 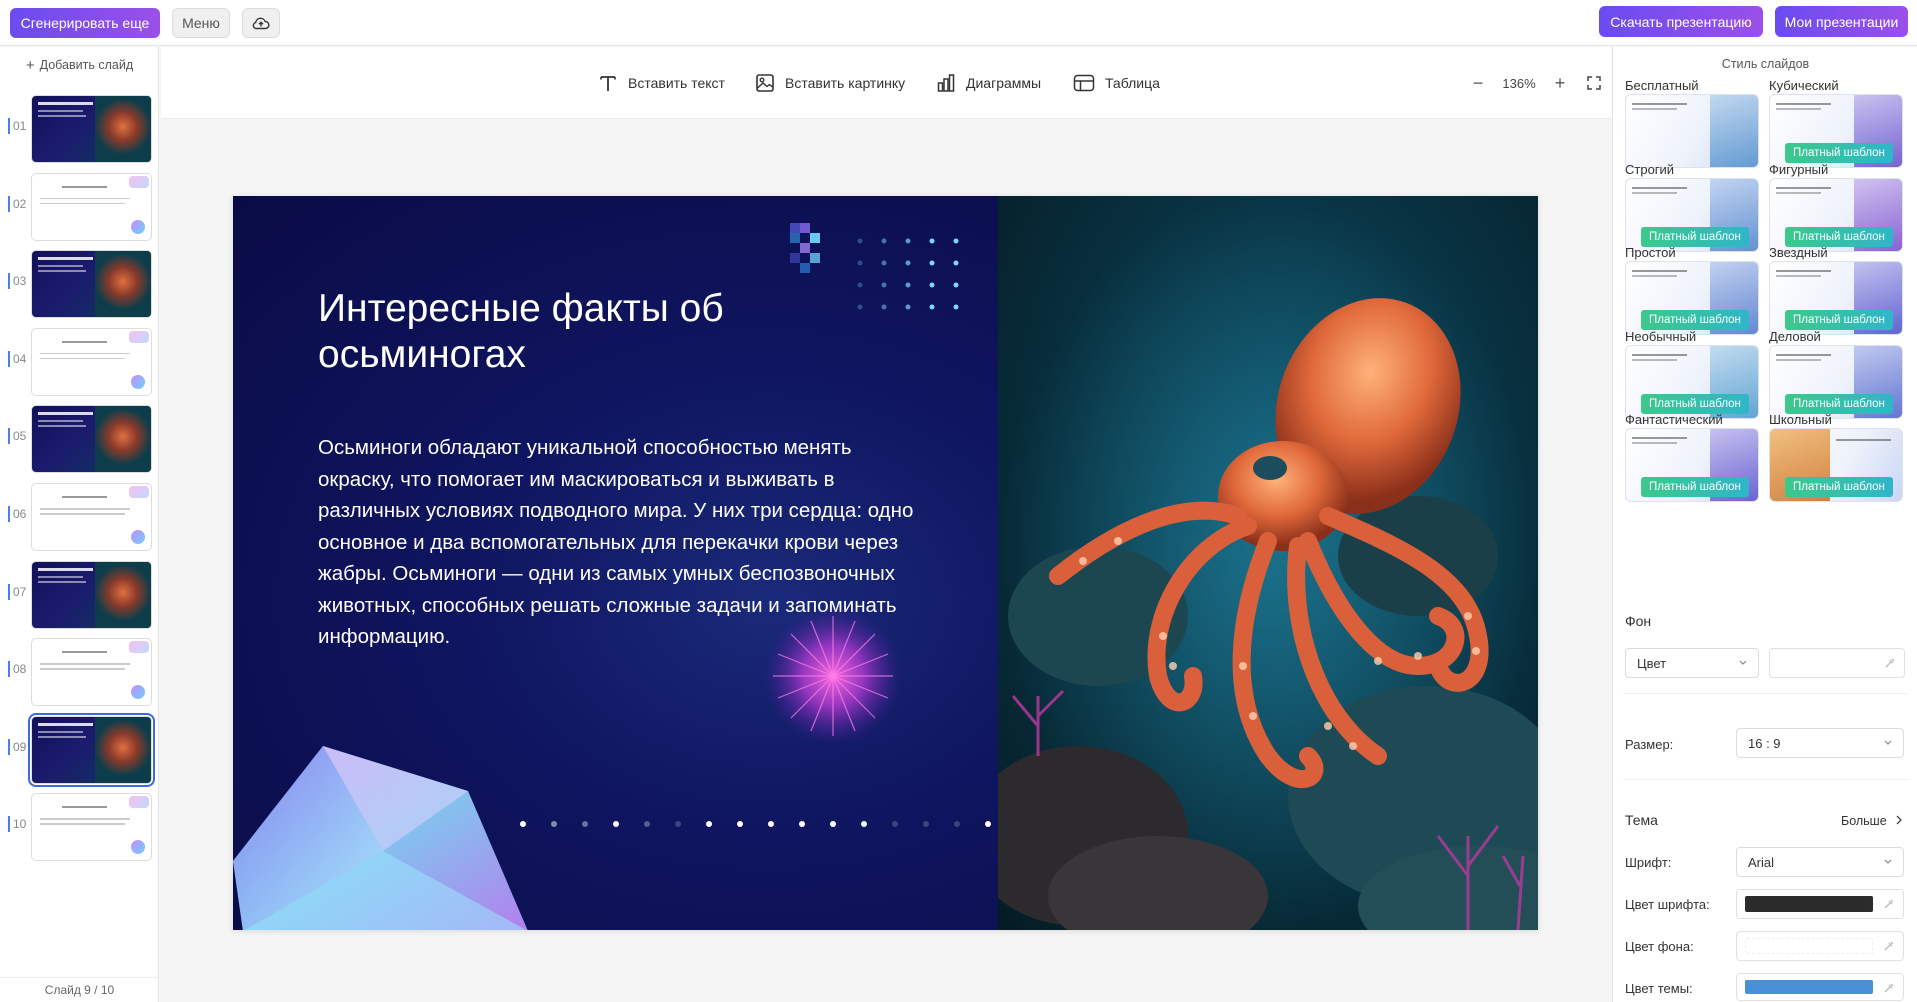 I want to click on slide-thumbnail-row: 08, so click(x=79, y=671).